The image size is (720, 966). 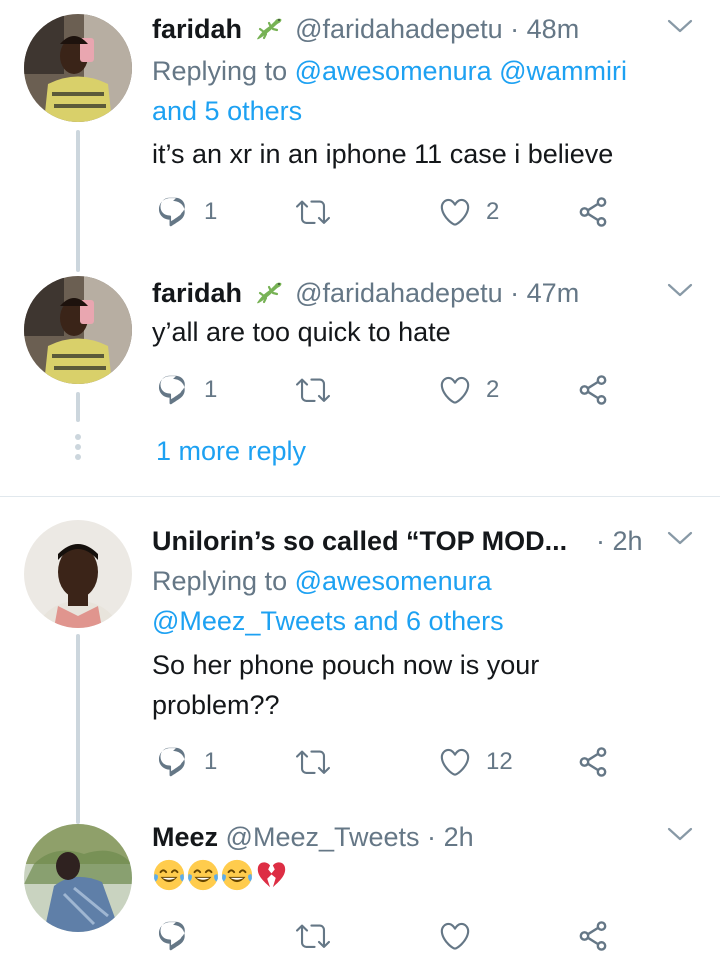 I want to click on tweet-header: faridah @faridahadepetu · 48m, so click(x=401, y=29).